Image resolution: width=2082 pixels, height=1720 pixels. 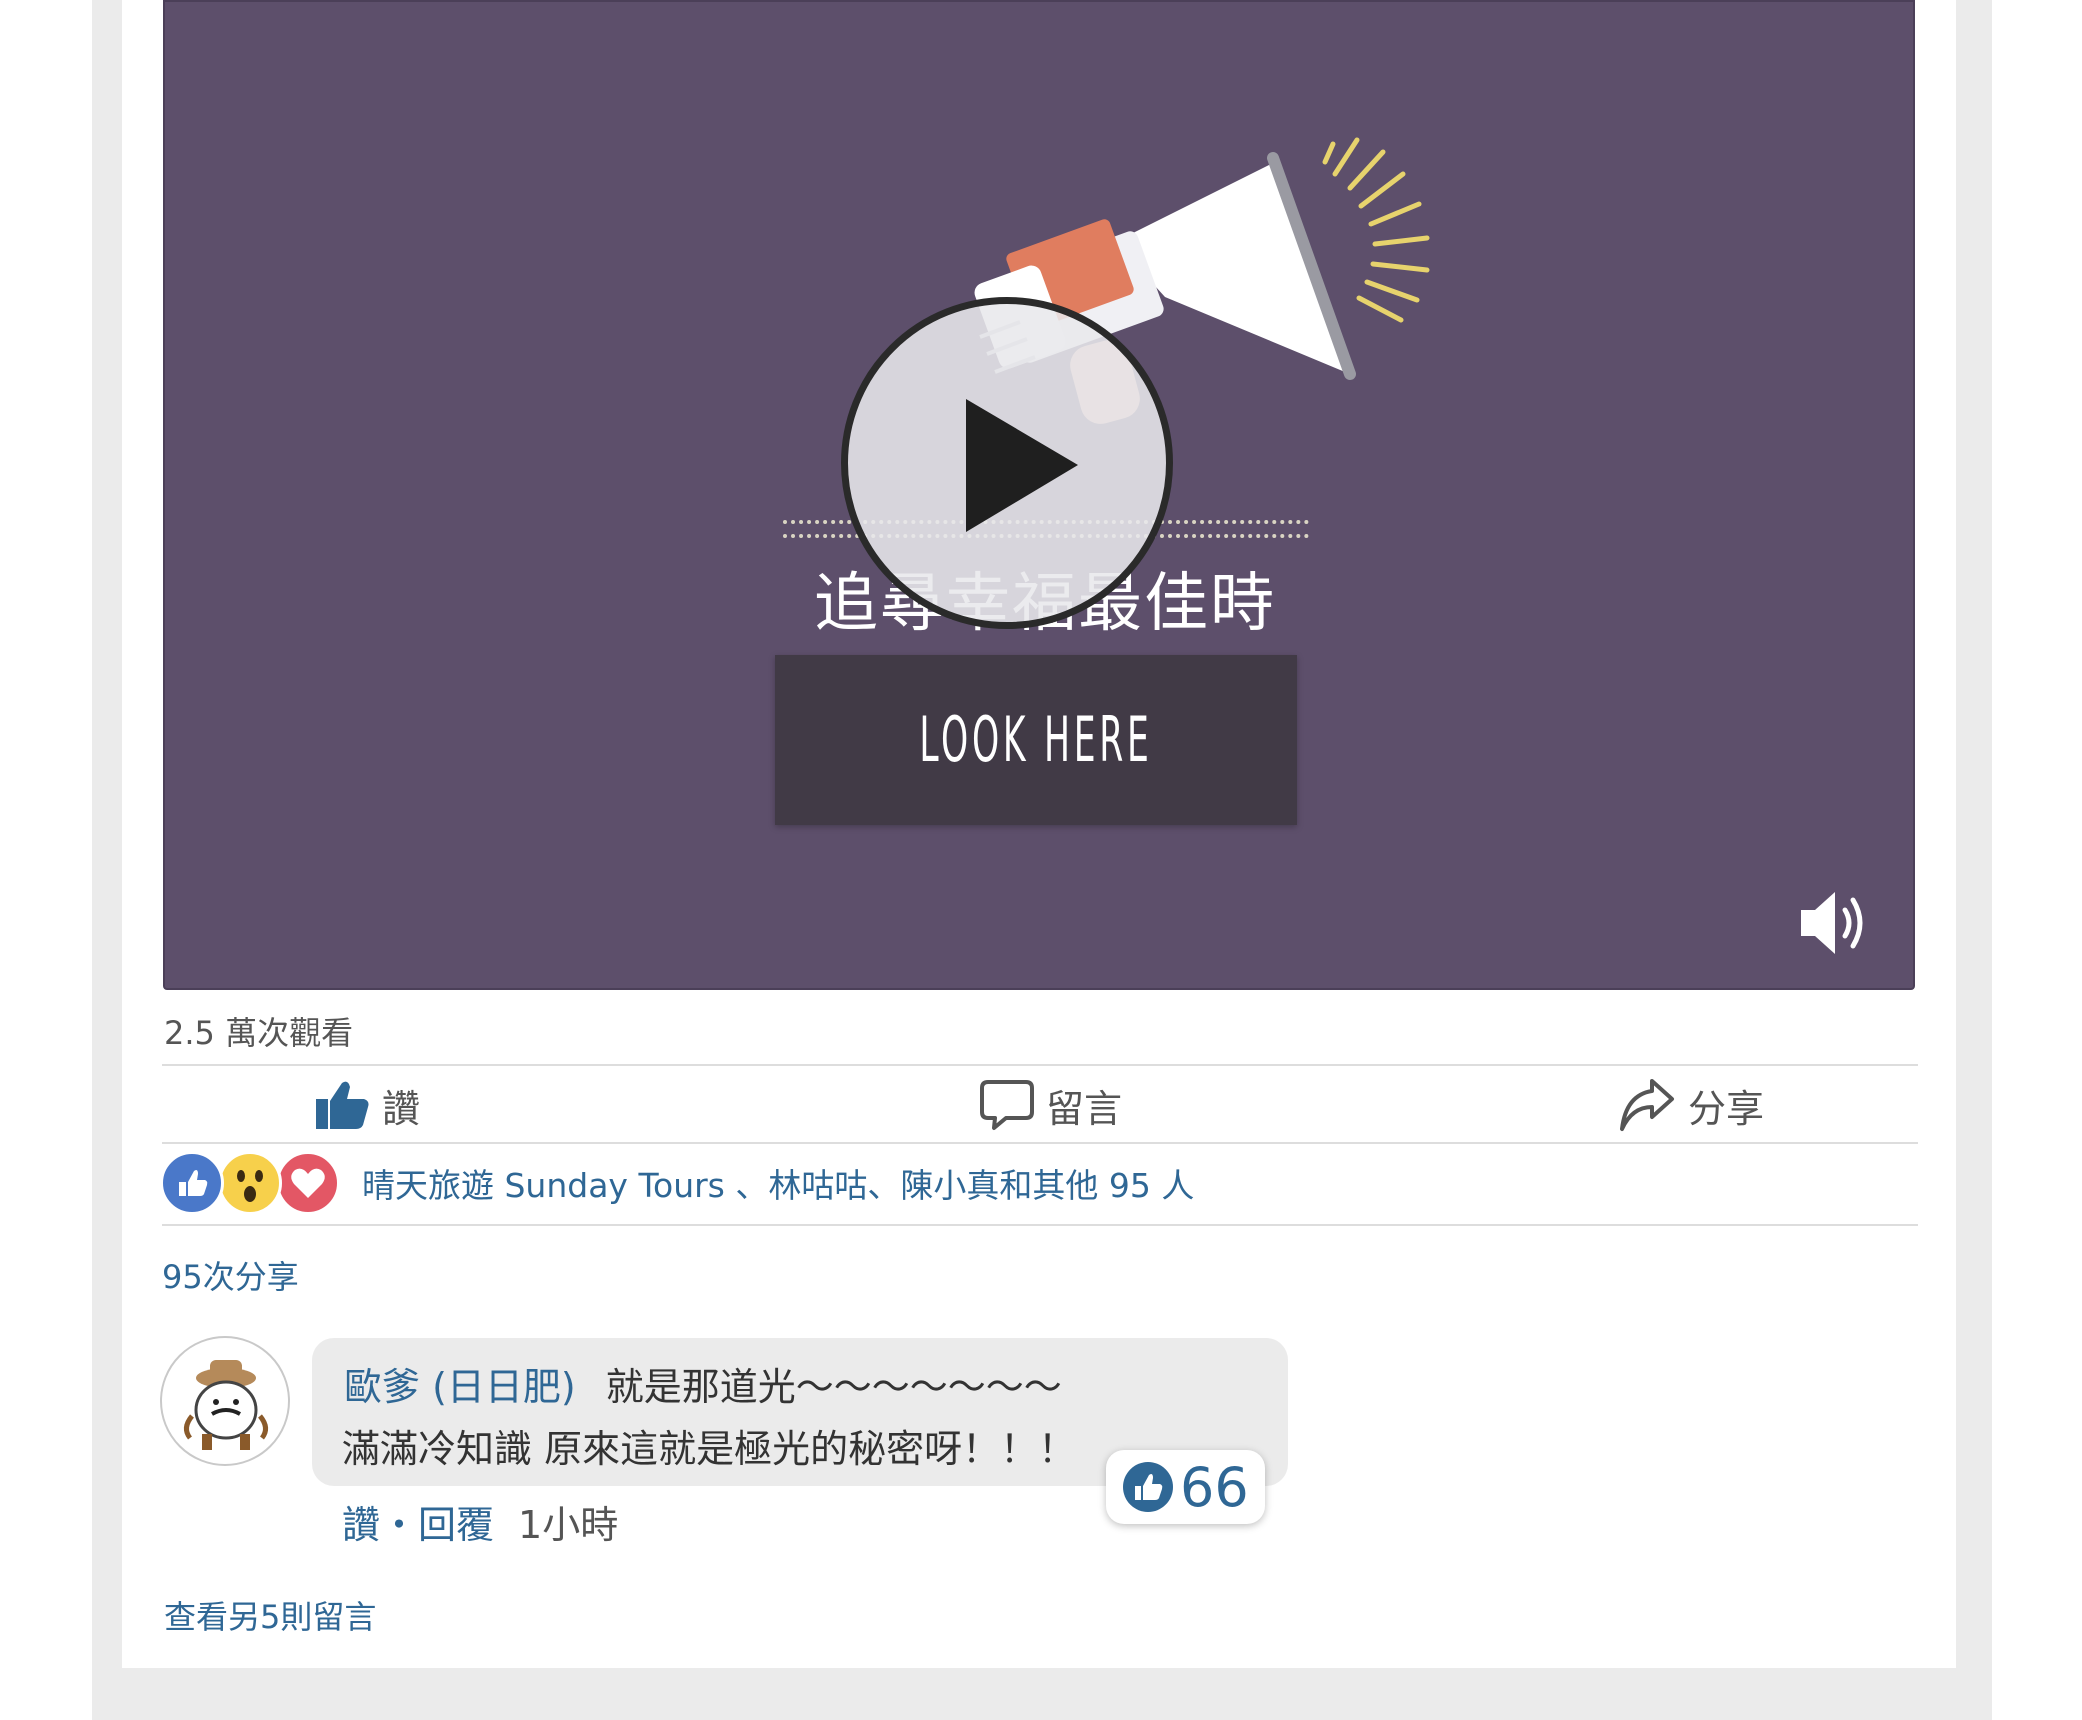 I want to click on thumbs-up-icon, so click(x=342, y=1105).